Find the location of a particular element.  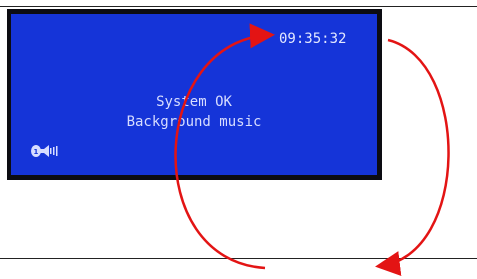

clock-readout: 09:35:32 is located at coordinates (313, 39).